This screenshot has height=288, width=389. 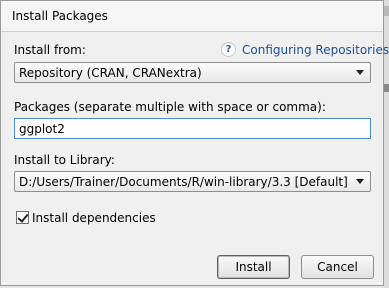 I want to click on install-from-select: Repository (CRAN, CRANextra), so click(x=192, y=72).